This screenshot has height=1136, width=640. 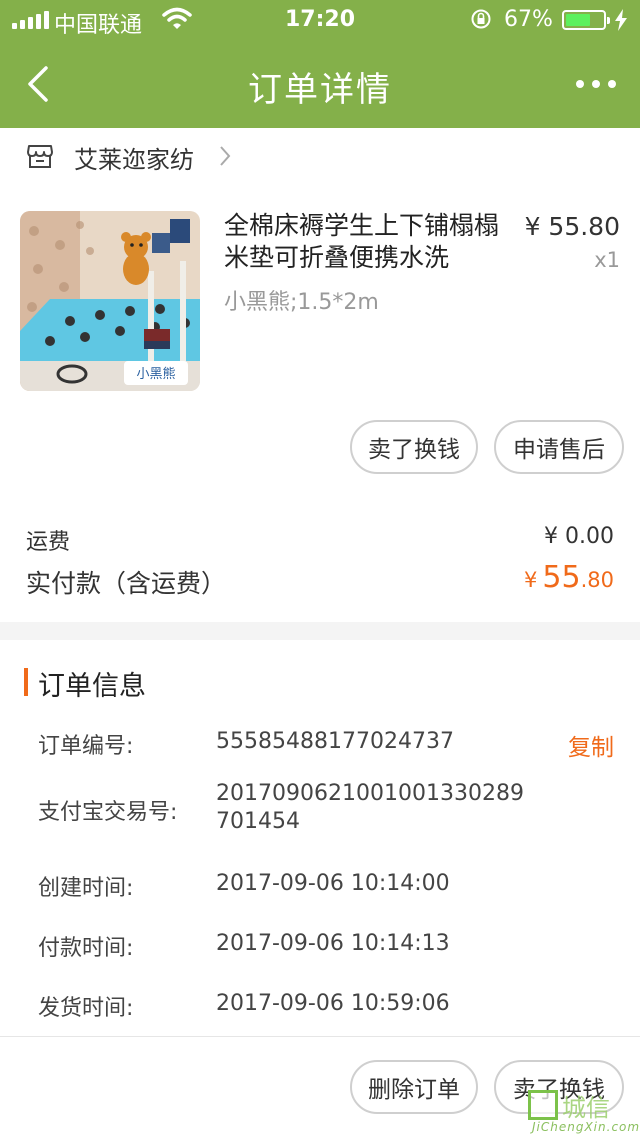 What do you see at coordinates (559, 447) in the screenshot?
I see `after-sale-button: 申请售后` at bounding box center [559, 447].